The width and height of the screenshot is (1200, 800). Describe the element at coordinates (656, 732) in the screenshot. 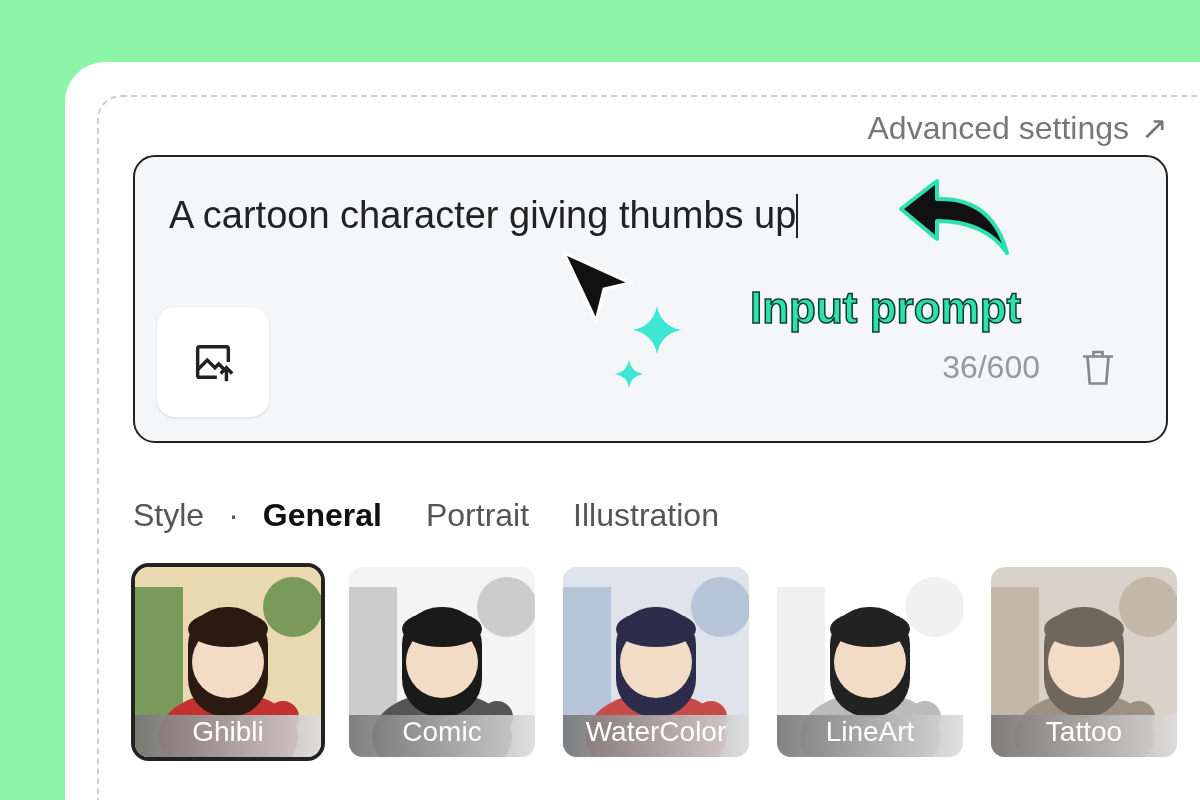

I see `preset-label: WaterColor` at that location.